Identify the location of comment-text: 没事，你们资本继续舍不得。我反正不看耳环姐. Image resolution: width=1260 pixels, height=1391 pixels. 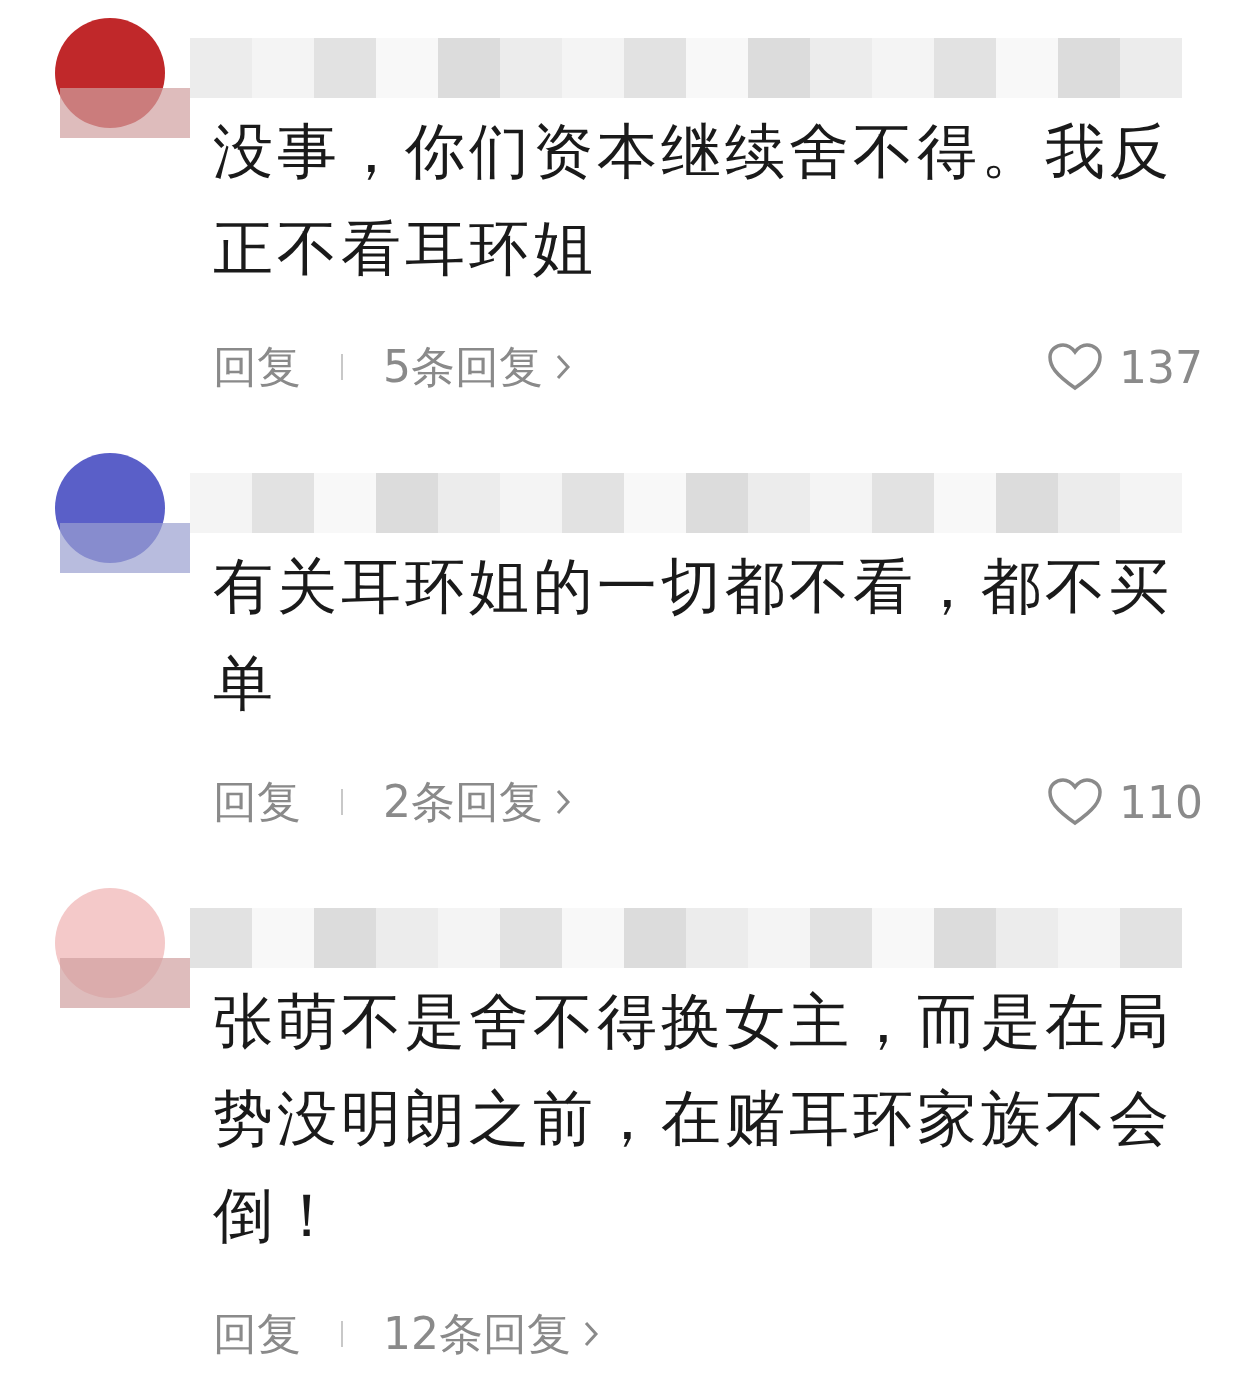
(693, 200).